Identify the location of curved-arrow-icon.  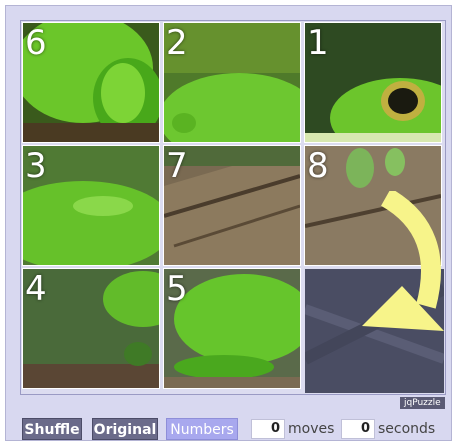
(403, 261).